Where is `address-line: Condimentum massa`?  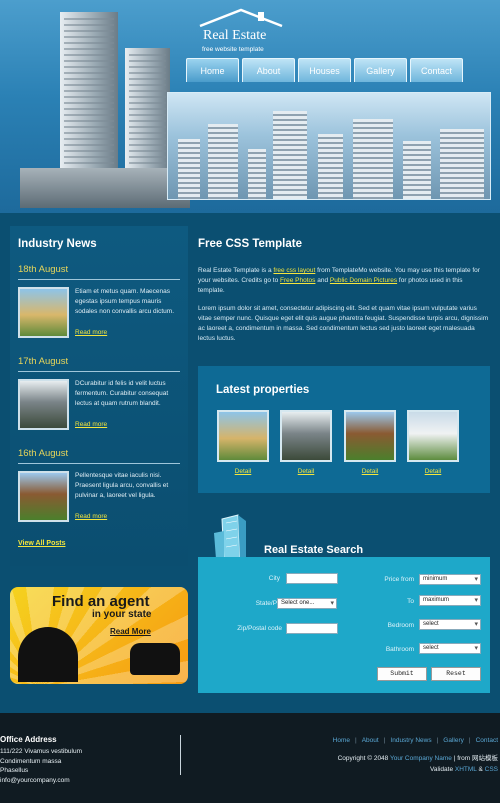 address-line: Condimentum massa is located at coordinates (31, 761).